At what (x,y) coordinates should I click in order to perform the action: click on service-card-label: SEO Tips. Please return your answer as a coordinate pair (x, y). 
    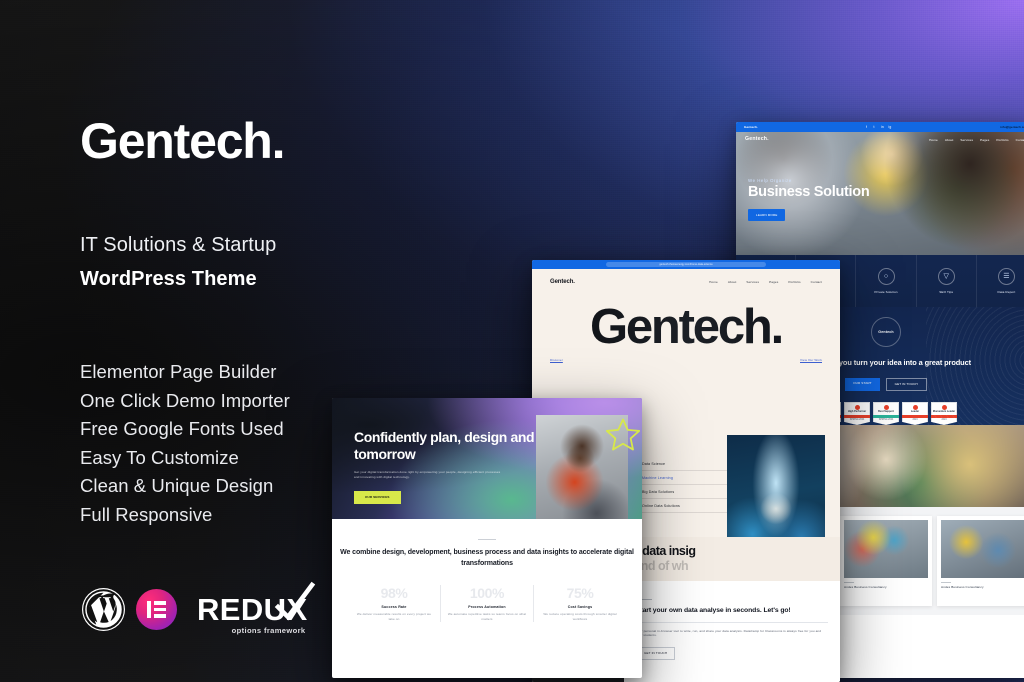
    Looking at the image, I should click on (946, 291).